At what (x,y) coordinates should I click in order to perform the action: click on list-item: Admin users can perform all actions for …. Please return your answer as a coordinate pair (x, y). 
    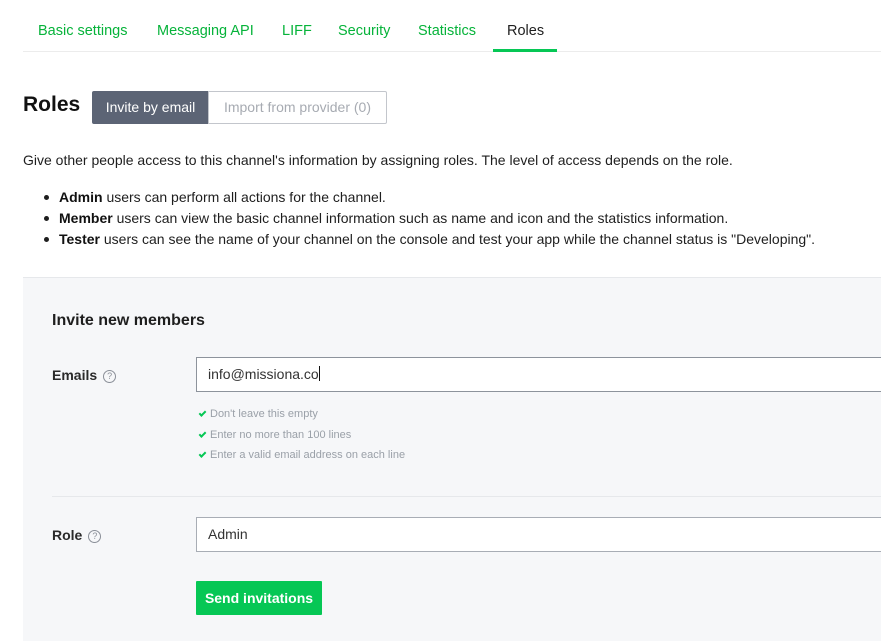
    Looking at the image, I should click on (419, 197).